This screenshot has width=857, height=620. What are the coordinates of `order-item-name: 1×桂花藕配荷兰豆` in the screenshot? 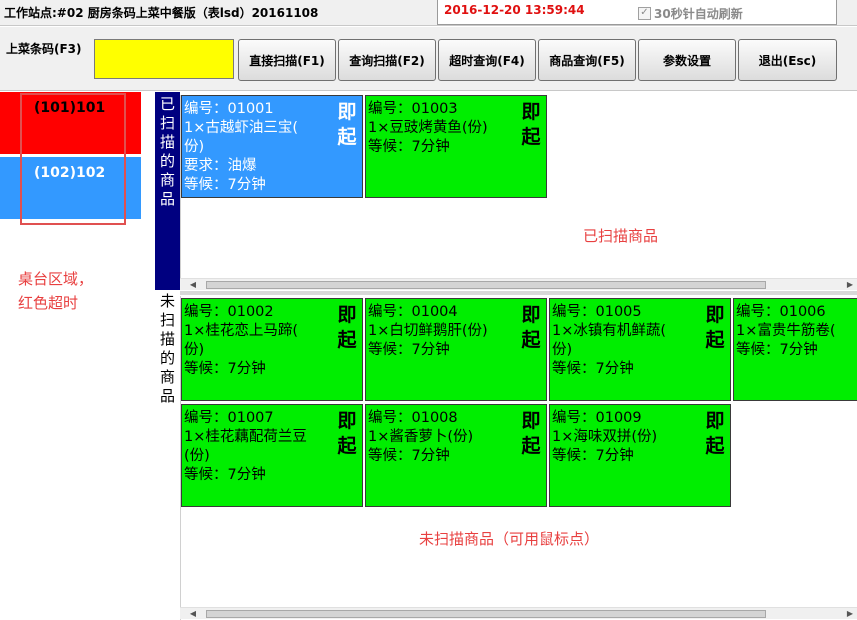 It's located at (245, 437).